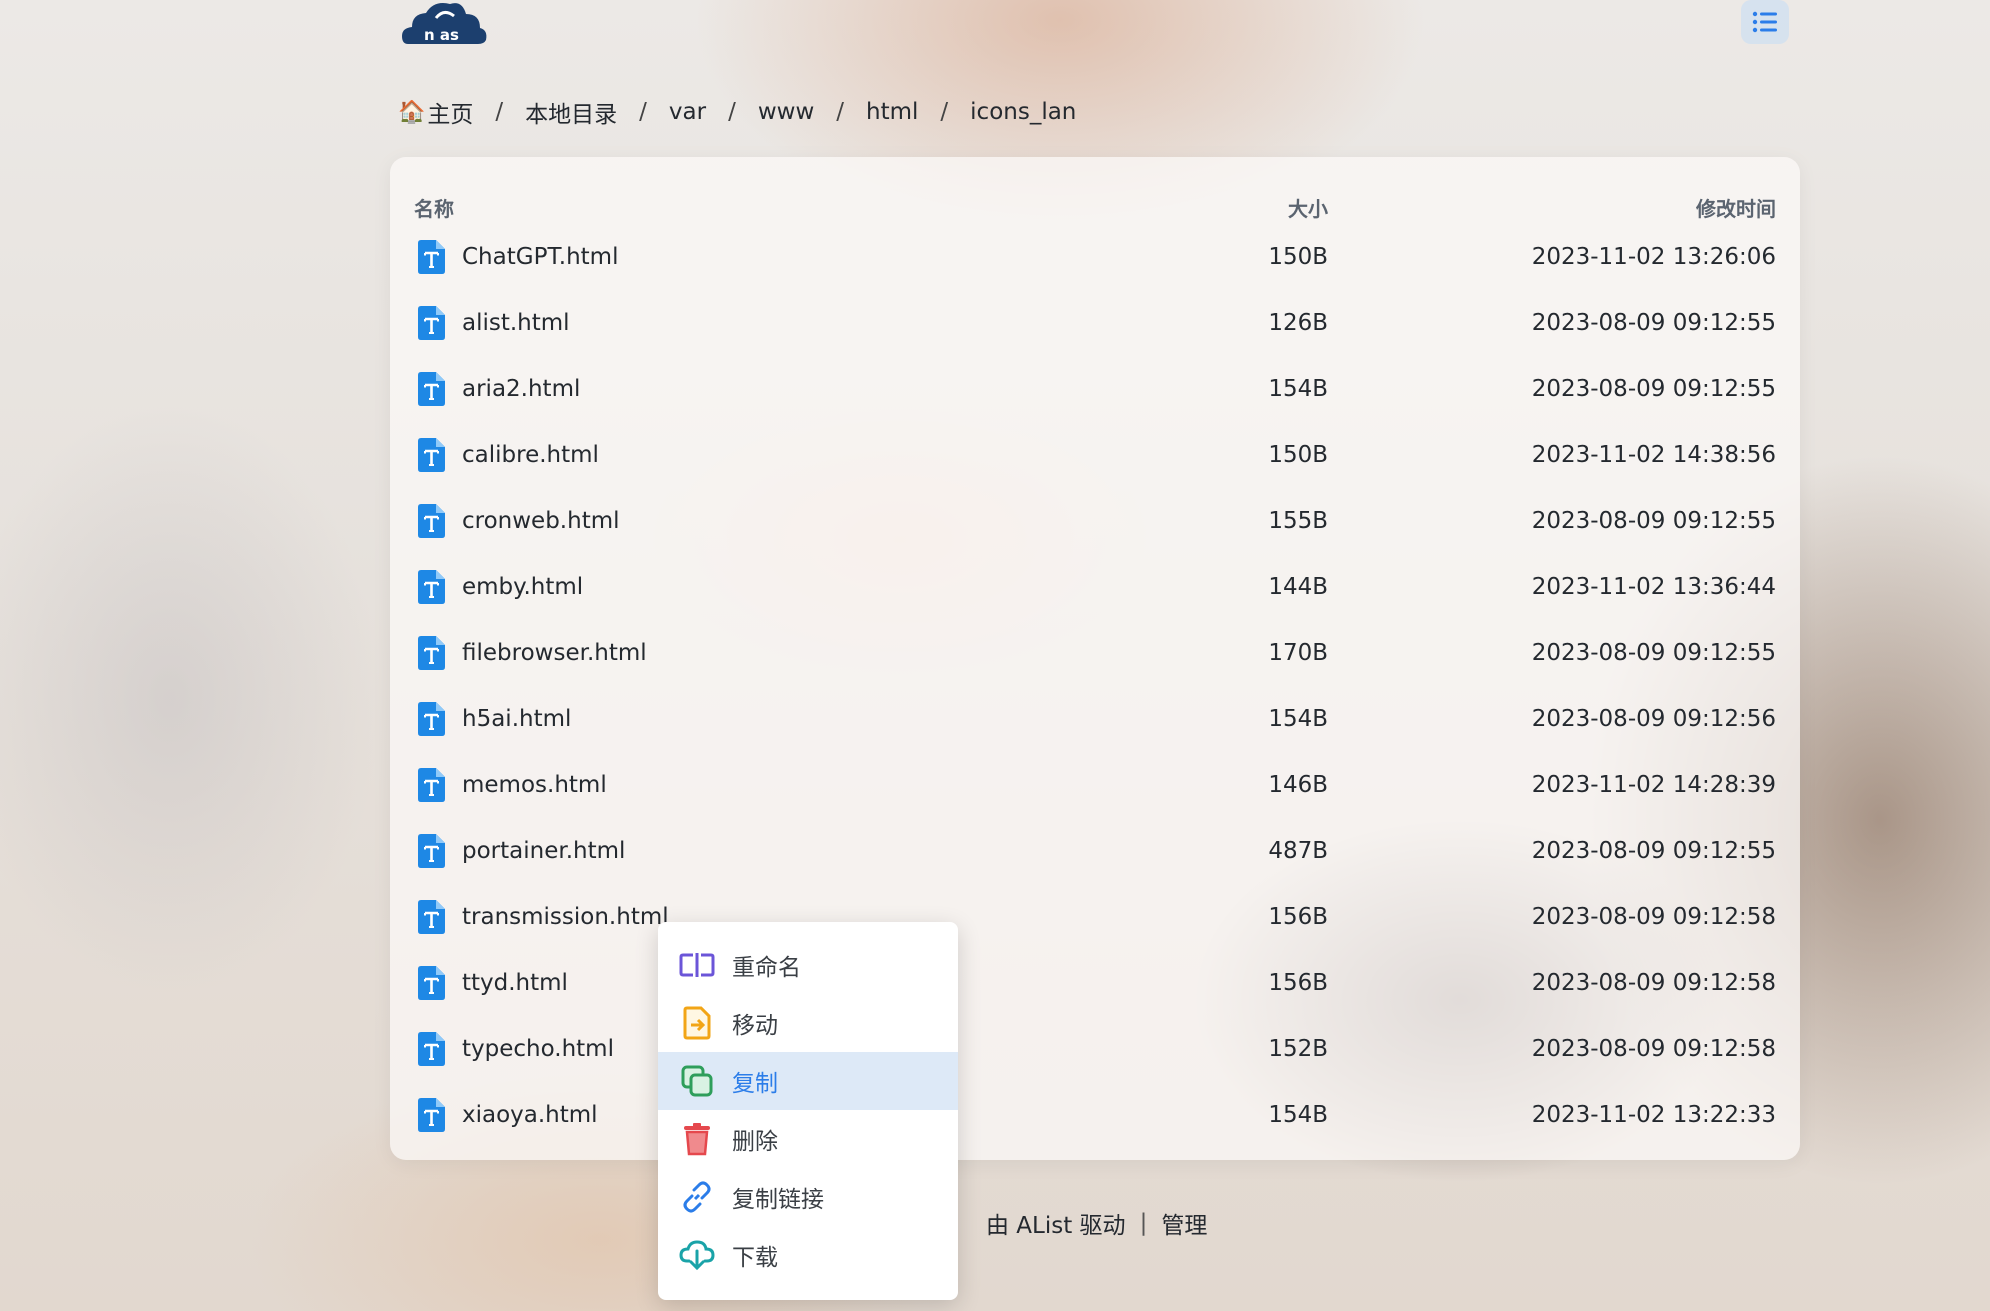 This screenshot has width=1990, height=1311. What do you see at coordinates (1298, 1049) in the screenshot?
I see `file-size: 152B` at bounding box center [1298, 1049].